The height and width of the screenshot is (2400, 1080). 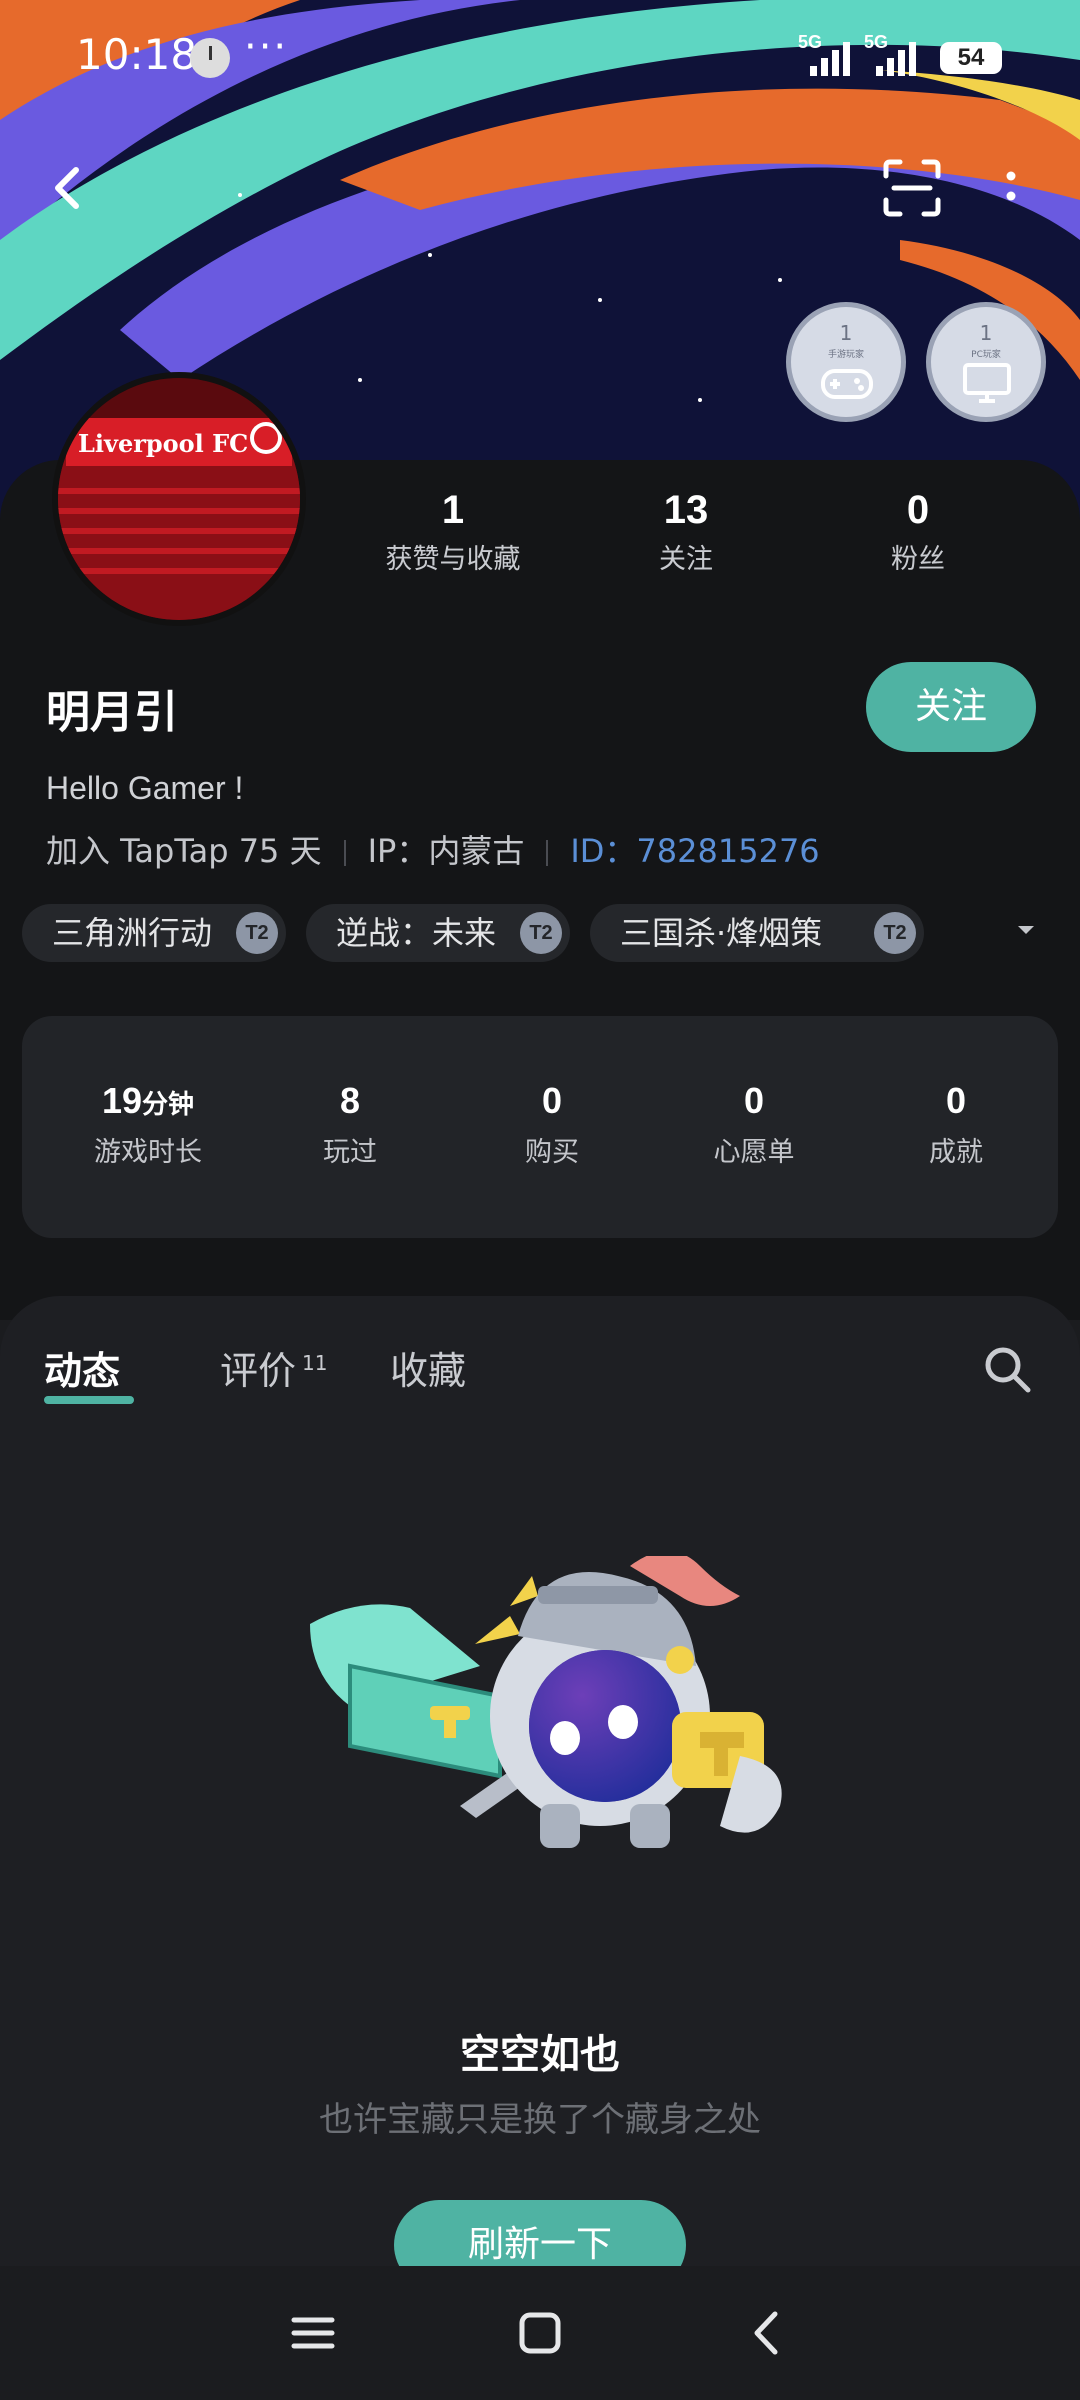 I want to click on following-label: 关注, so click(x=686, y=559).